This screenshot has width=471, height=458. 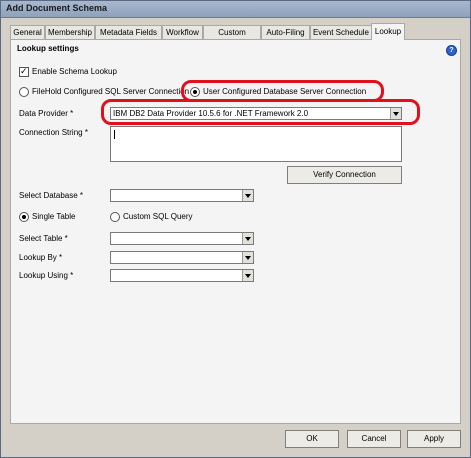 I want to click on tab-auto-filing: Auto-Filing, so click(x=285, y=32).